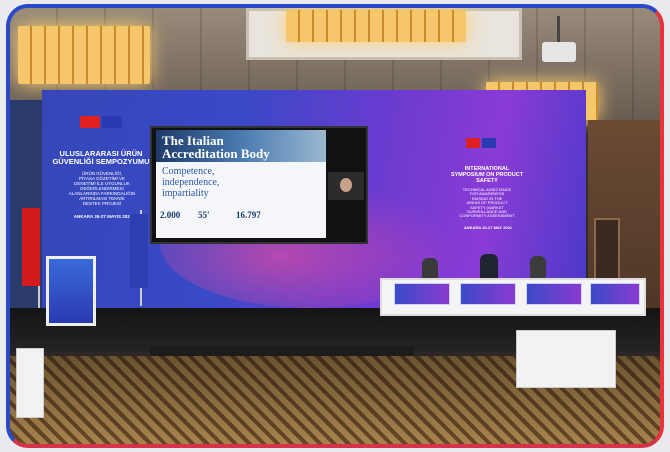 Image resolution: width=670 pixels, height=452 pixels. I want to click on eu-flag, so click(139, 251).